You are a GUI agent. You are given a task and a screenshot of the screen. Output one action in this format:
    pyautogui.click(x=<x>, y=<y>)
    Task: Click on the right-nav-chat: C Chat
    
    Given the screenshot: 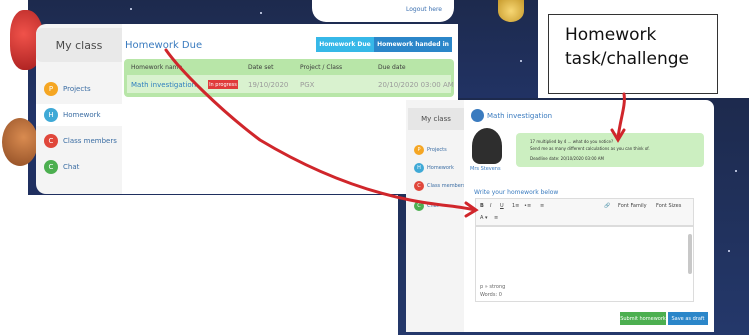 What is the action you would take?
    pyautogui.click(x=426, y=206)
    